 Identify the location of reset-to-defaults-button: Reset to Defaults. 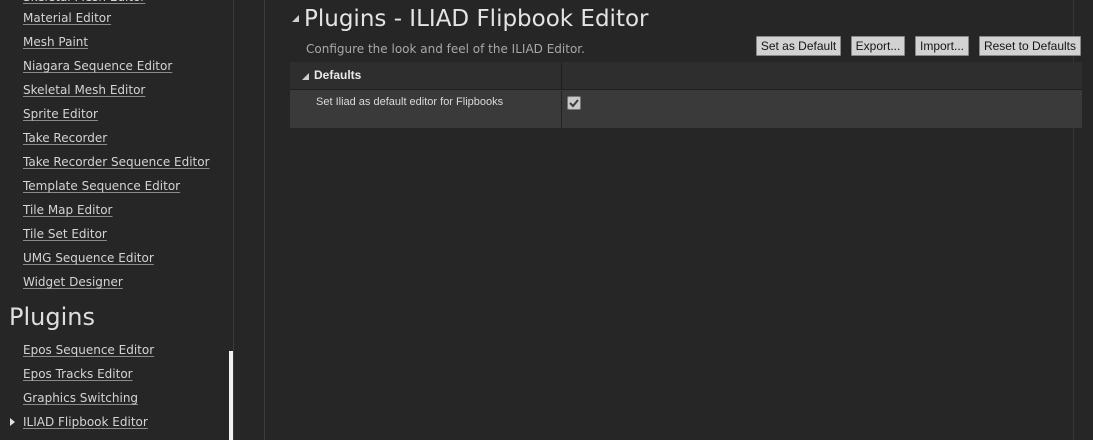
(1030, 46).